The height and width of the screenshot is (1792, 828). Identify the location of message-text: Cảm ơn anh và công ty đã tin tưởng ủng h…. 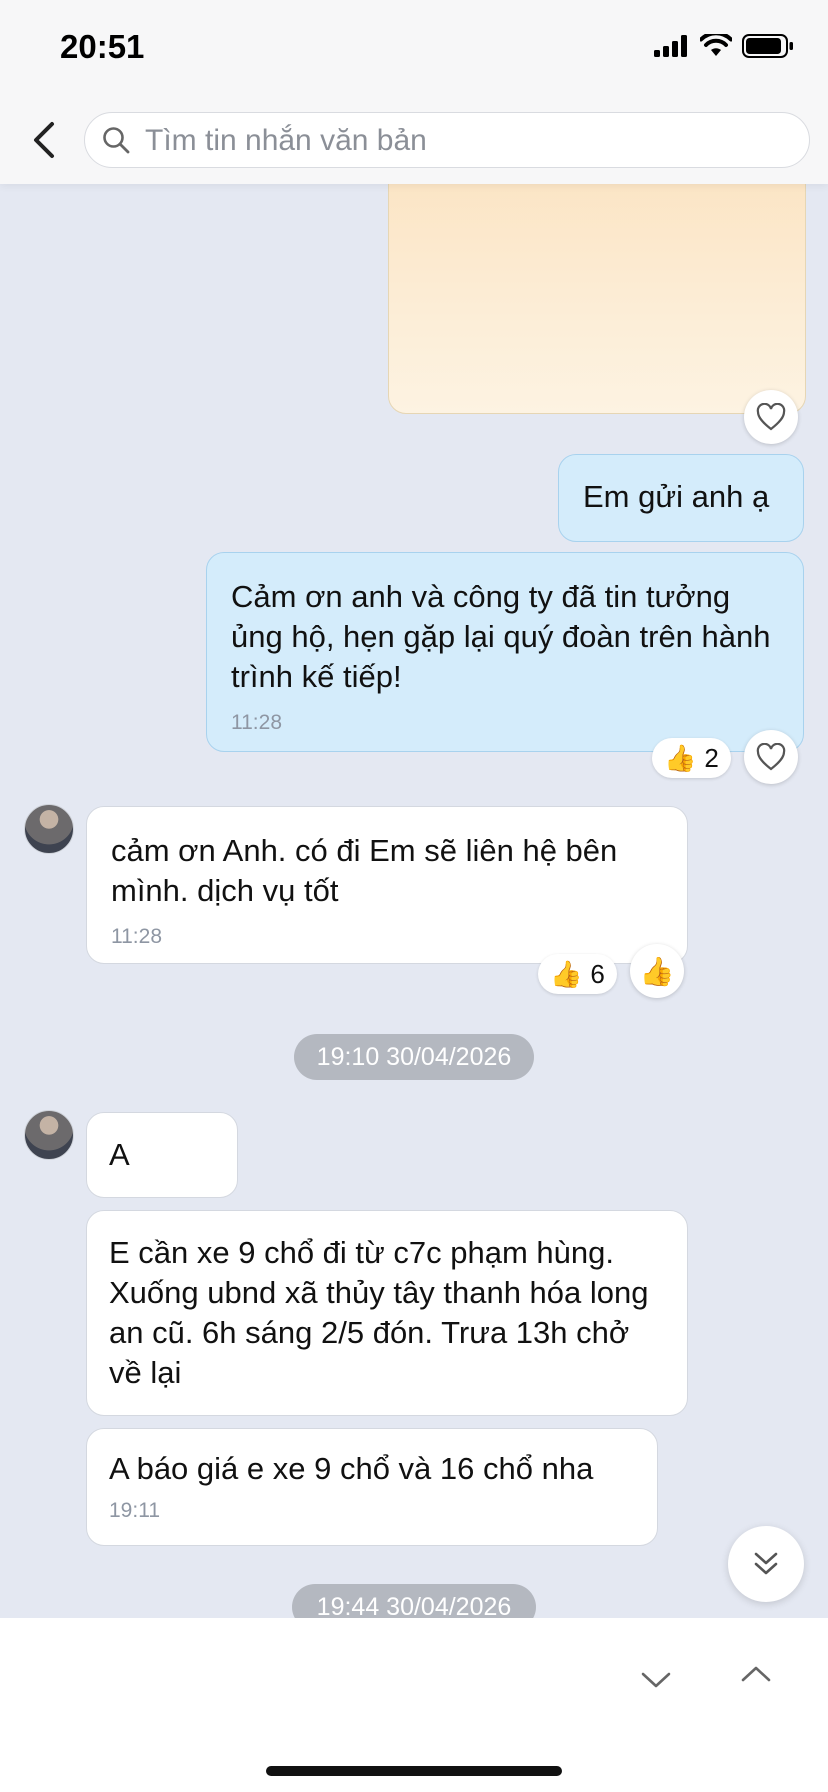
(501, 636).